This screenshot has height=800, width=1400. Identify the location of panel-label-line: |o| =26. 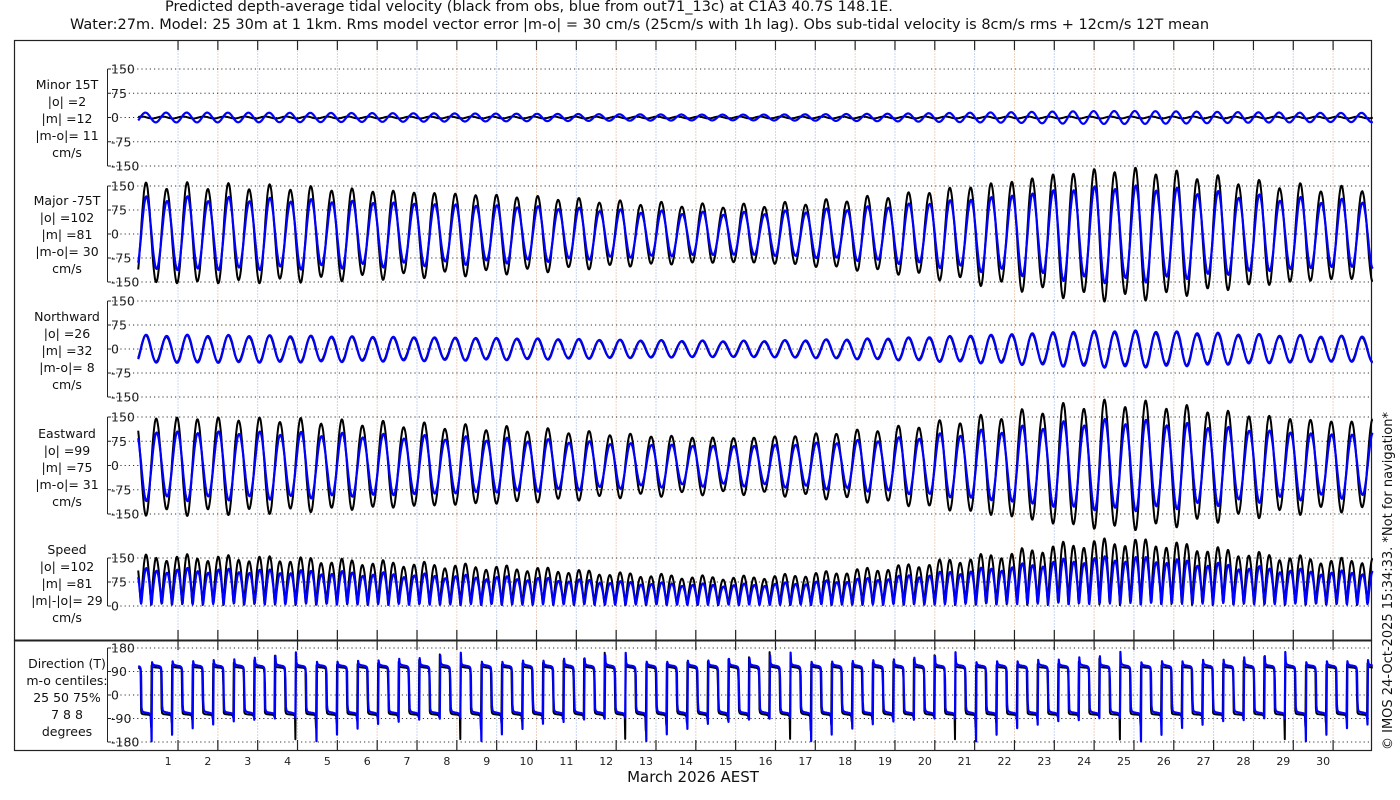
(67, 333).